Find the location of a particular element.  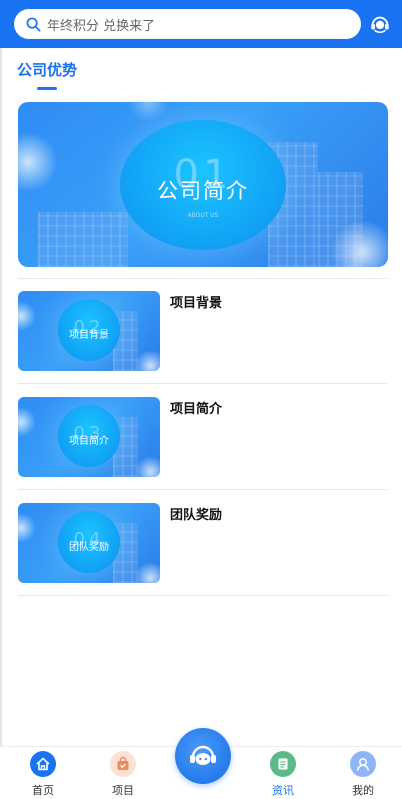

item-title: 项目简介 is located at coordinates (196, 407).